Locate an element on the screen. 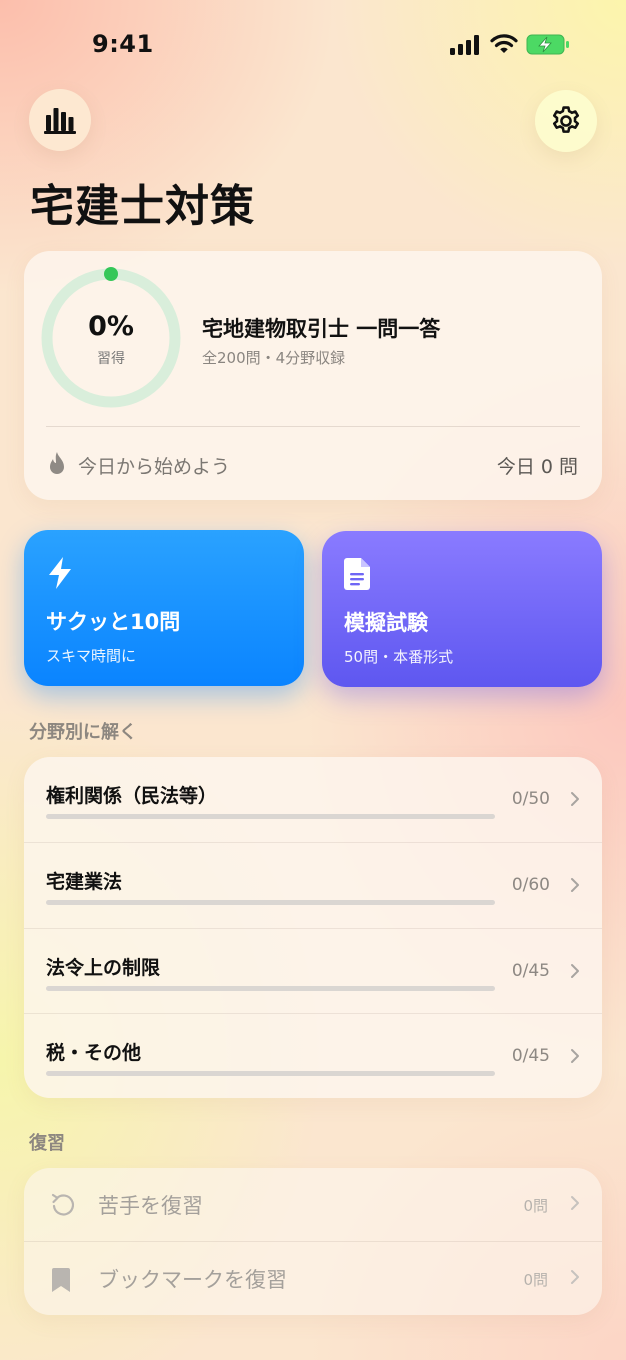 The height and width of the screenshot is (1360, 626). quick-title: サクッと10問 is located at coordinates (113, 622).